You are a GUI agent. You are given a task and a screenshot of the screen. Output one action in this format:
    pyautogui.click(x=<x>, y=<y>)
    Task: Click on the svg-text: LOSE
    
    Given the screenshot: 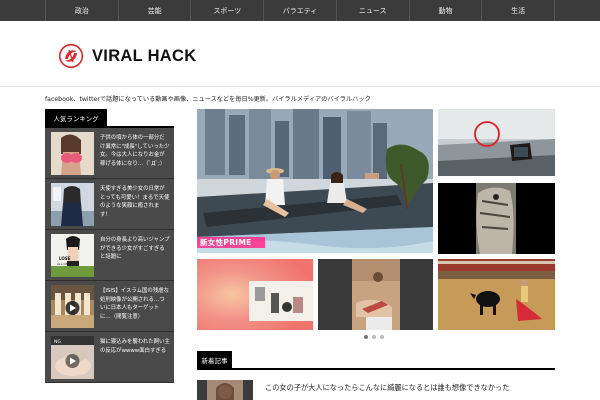 What is the action you would take?
    pyautogui.click(x=65, y=258)
    